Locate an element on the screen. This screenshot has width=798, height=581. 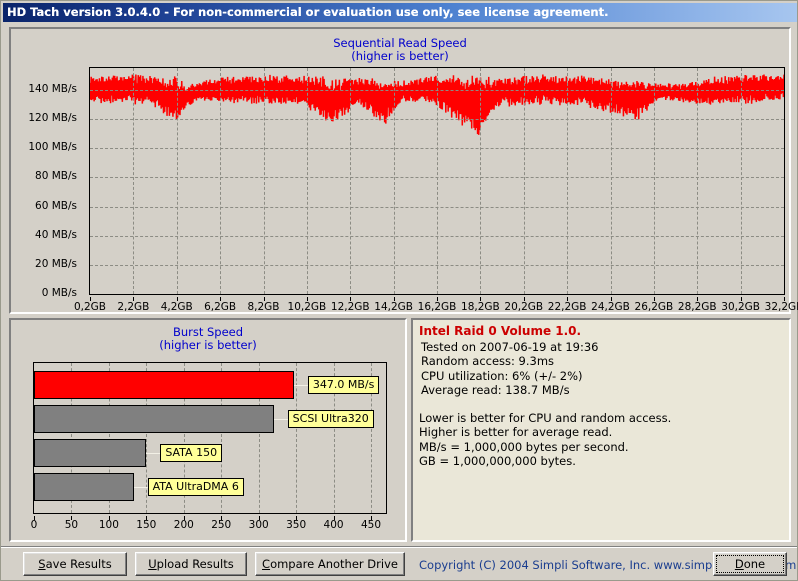
burst-title-line2: (higher is better) is located at coordinates (208, 345).